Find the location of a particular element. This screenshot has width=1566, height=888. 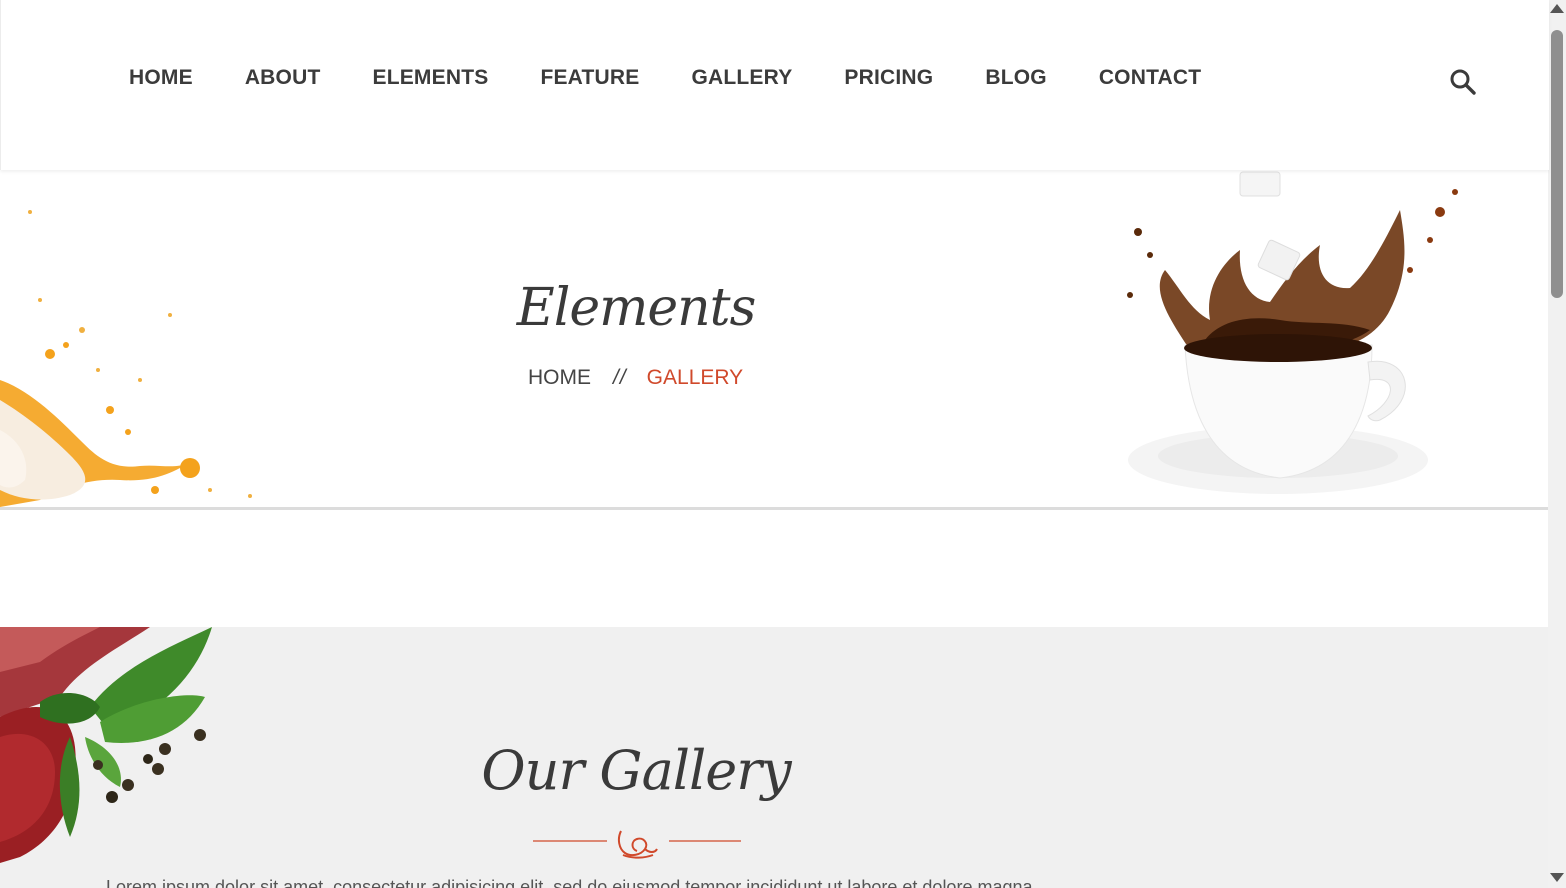

search-icon is located at coordinates (1463, 82).